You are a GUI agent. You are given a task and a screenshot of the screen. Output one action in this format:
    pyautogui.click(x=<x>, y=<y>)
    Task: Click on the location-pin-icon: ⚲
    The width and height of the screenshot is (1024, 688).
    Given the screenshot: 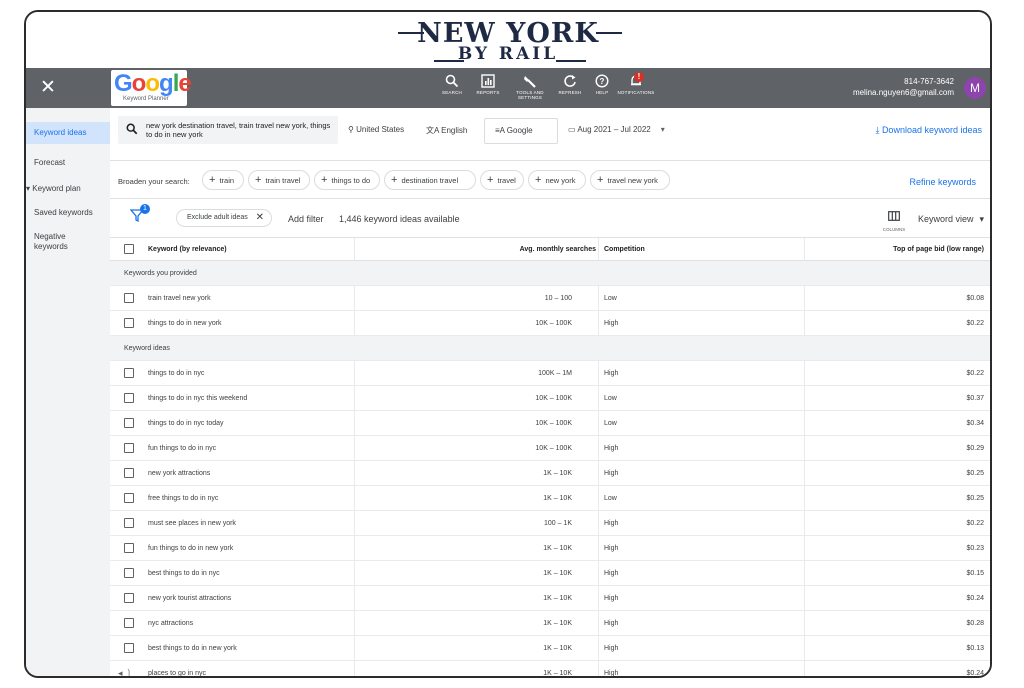 What is the action you would take?
    pyautogui.click(x=352, y=129)
    